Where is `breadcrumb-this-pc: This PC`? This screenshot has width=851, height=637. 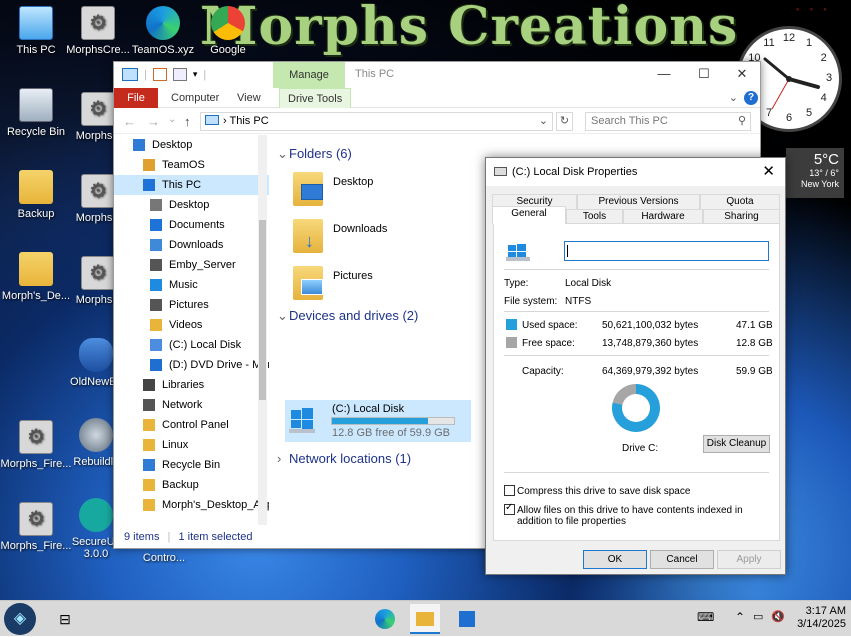
breadcrumb-this-pc: This PC is located at coordinates (249, 121).